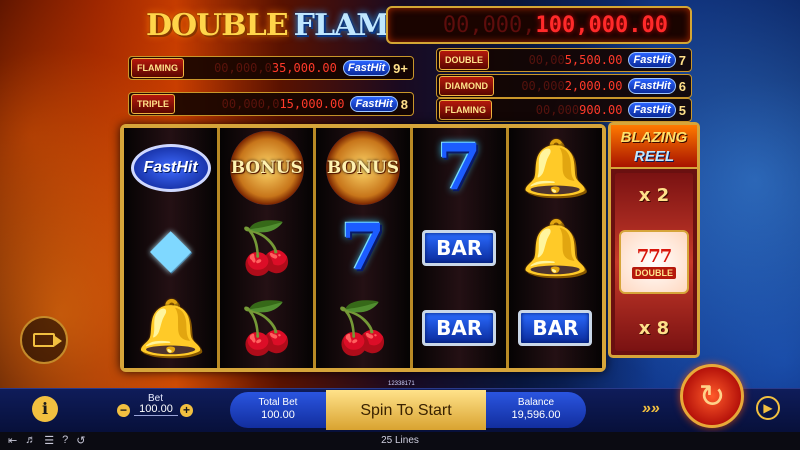 The width and height of the screenshot is (800, 450). I want to click on bet-increase-button: +, so click(186, 410).